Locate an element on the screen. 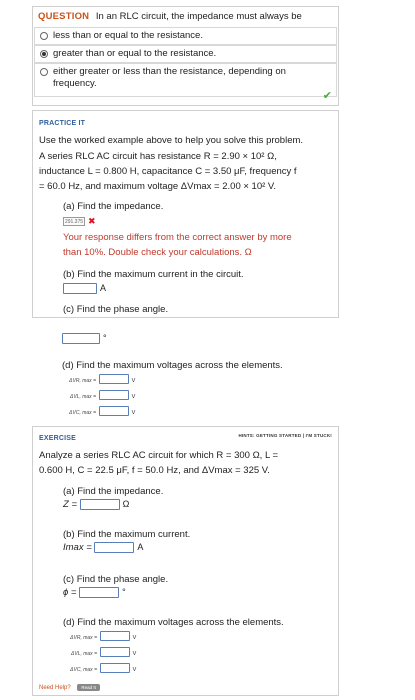 This screenshot has height=700, width=415. option-greater: greater than or equal to the resistance. is located at coordinates (185, 54).